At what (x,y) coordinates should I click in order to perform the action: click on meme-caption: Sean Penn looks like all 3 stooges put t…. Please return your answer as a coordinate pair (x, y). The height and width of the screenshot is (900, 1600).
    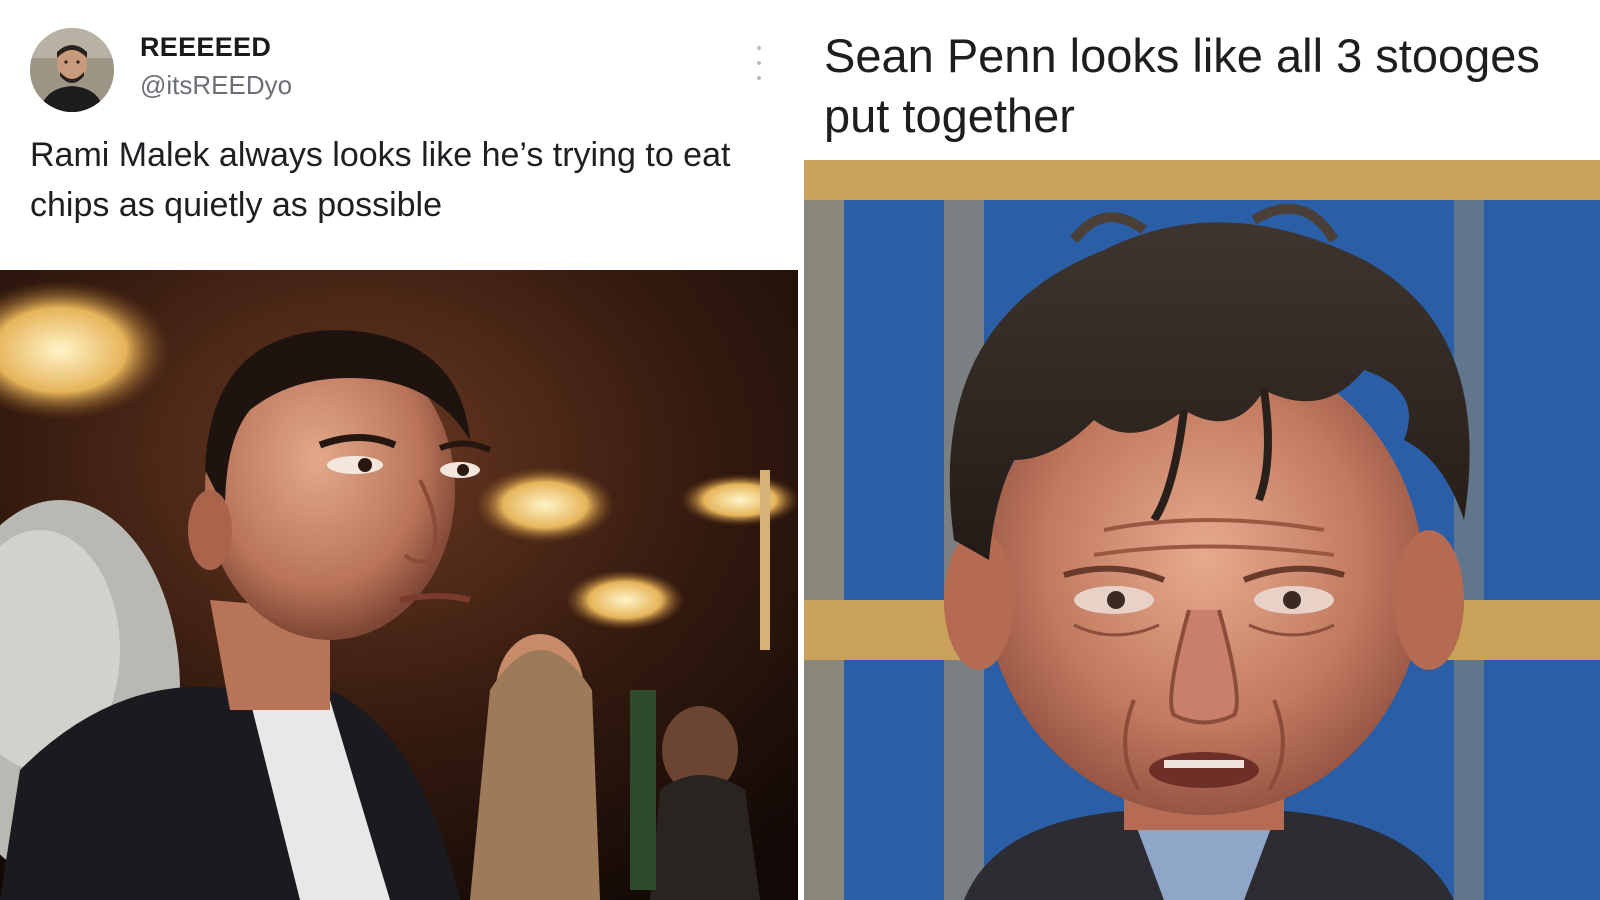
    Looking at the image, I should click on (1182, 85).